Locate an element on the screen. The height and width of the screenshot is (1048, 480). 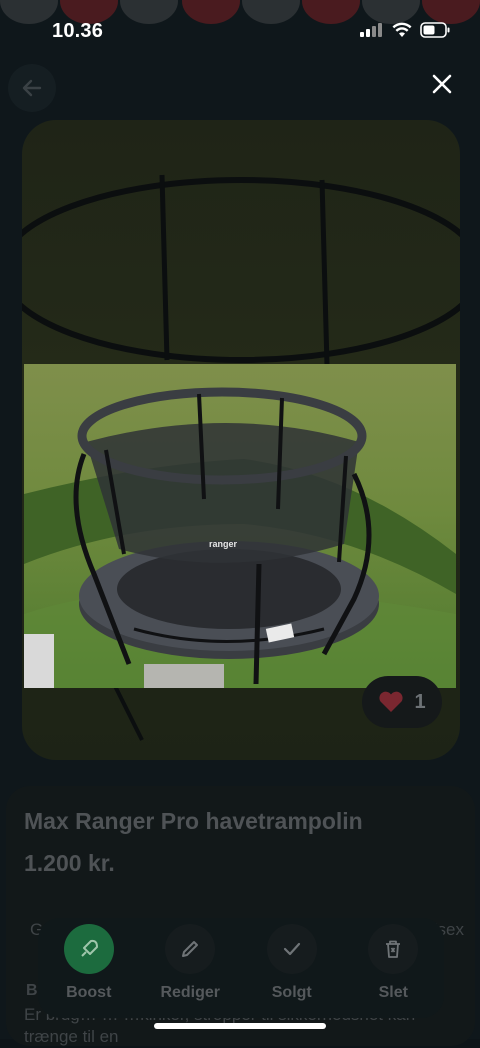
status-time: 10.36 is located at coordinates (78, 31).